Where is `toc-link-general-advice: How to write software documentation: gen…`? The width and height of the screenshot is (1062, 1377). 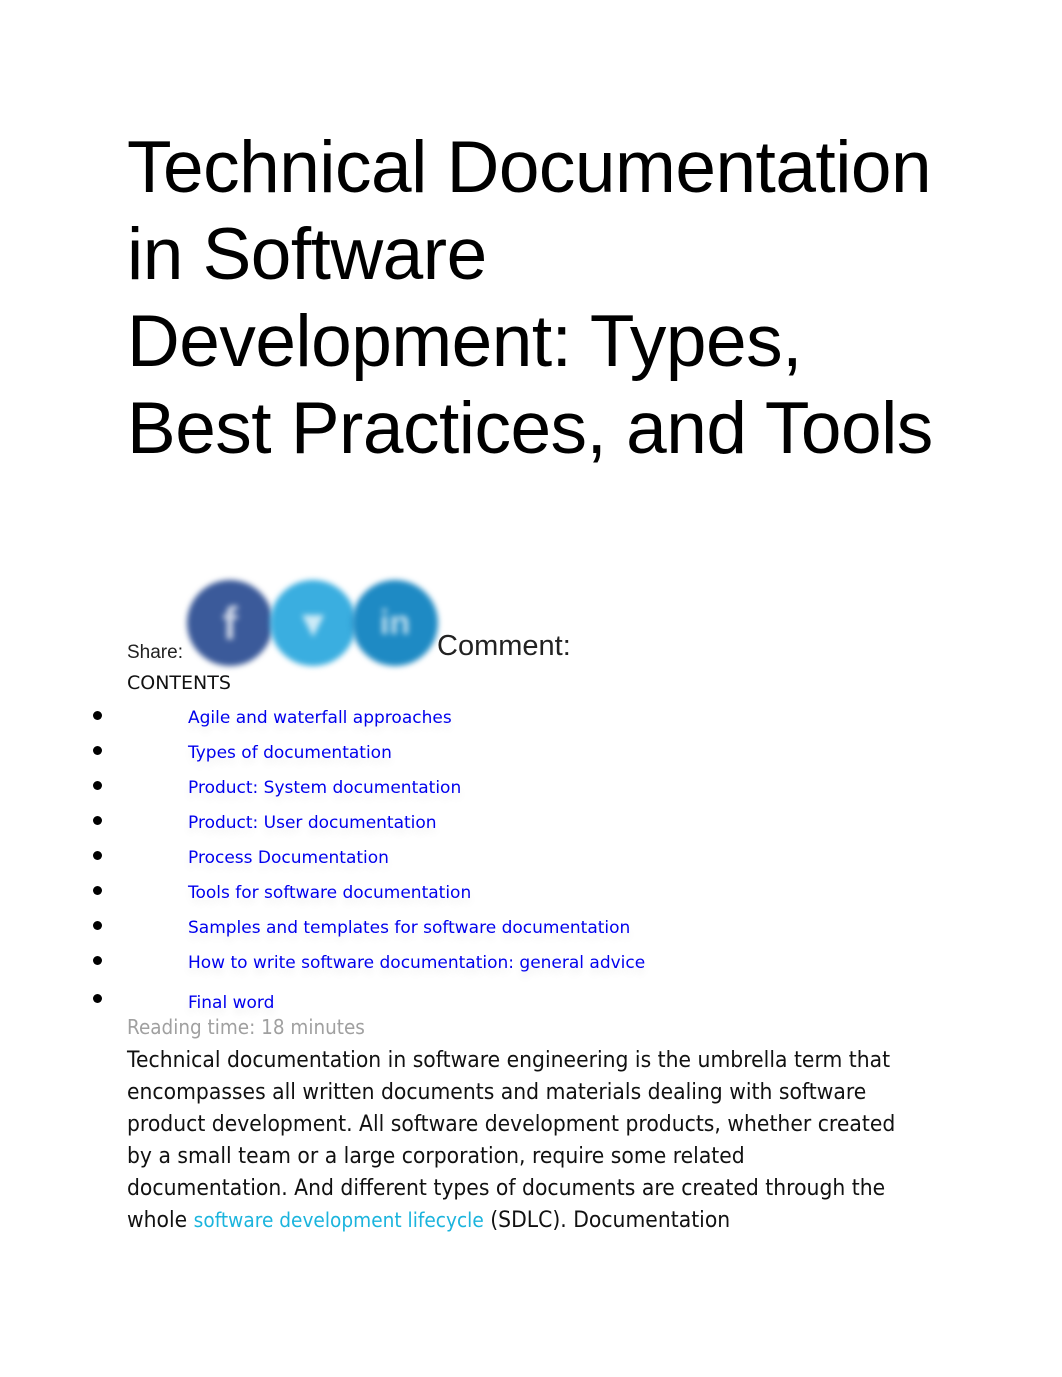 toc-link-general-advice: How to write software documentation: gen… is located at coordinates (416, 963).